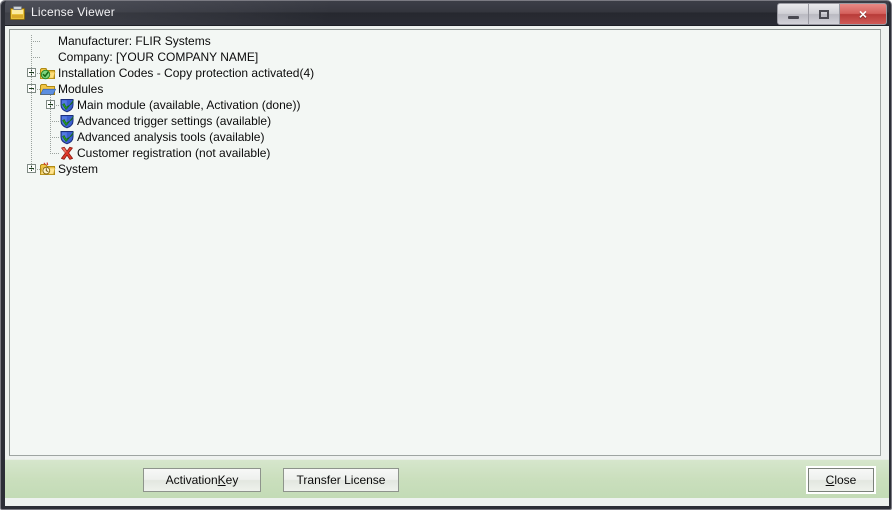 This screenshot has width=892, height=510. Describe the element at coordinates (445, 89) in the screenshot. I see `tree-node-modules: Modules` at that location.